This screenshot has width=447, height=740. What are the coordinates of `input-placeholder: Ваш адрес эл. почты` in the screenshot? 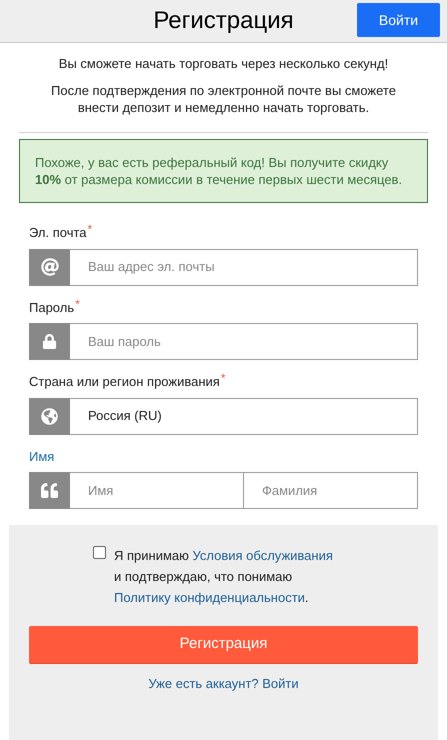 It's located at (151, 267).